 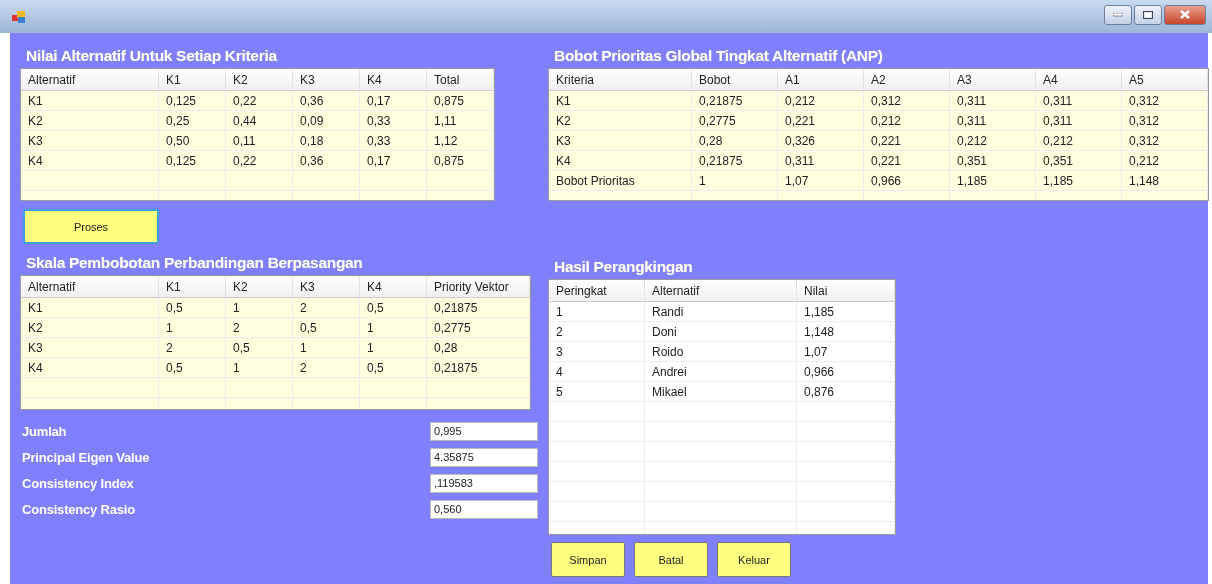 I want to click on table-cell: 0,326, so click(x=821, y=141).